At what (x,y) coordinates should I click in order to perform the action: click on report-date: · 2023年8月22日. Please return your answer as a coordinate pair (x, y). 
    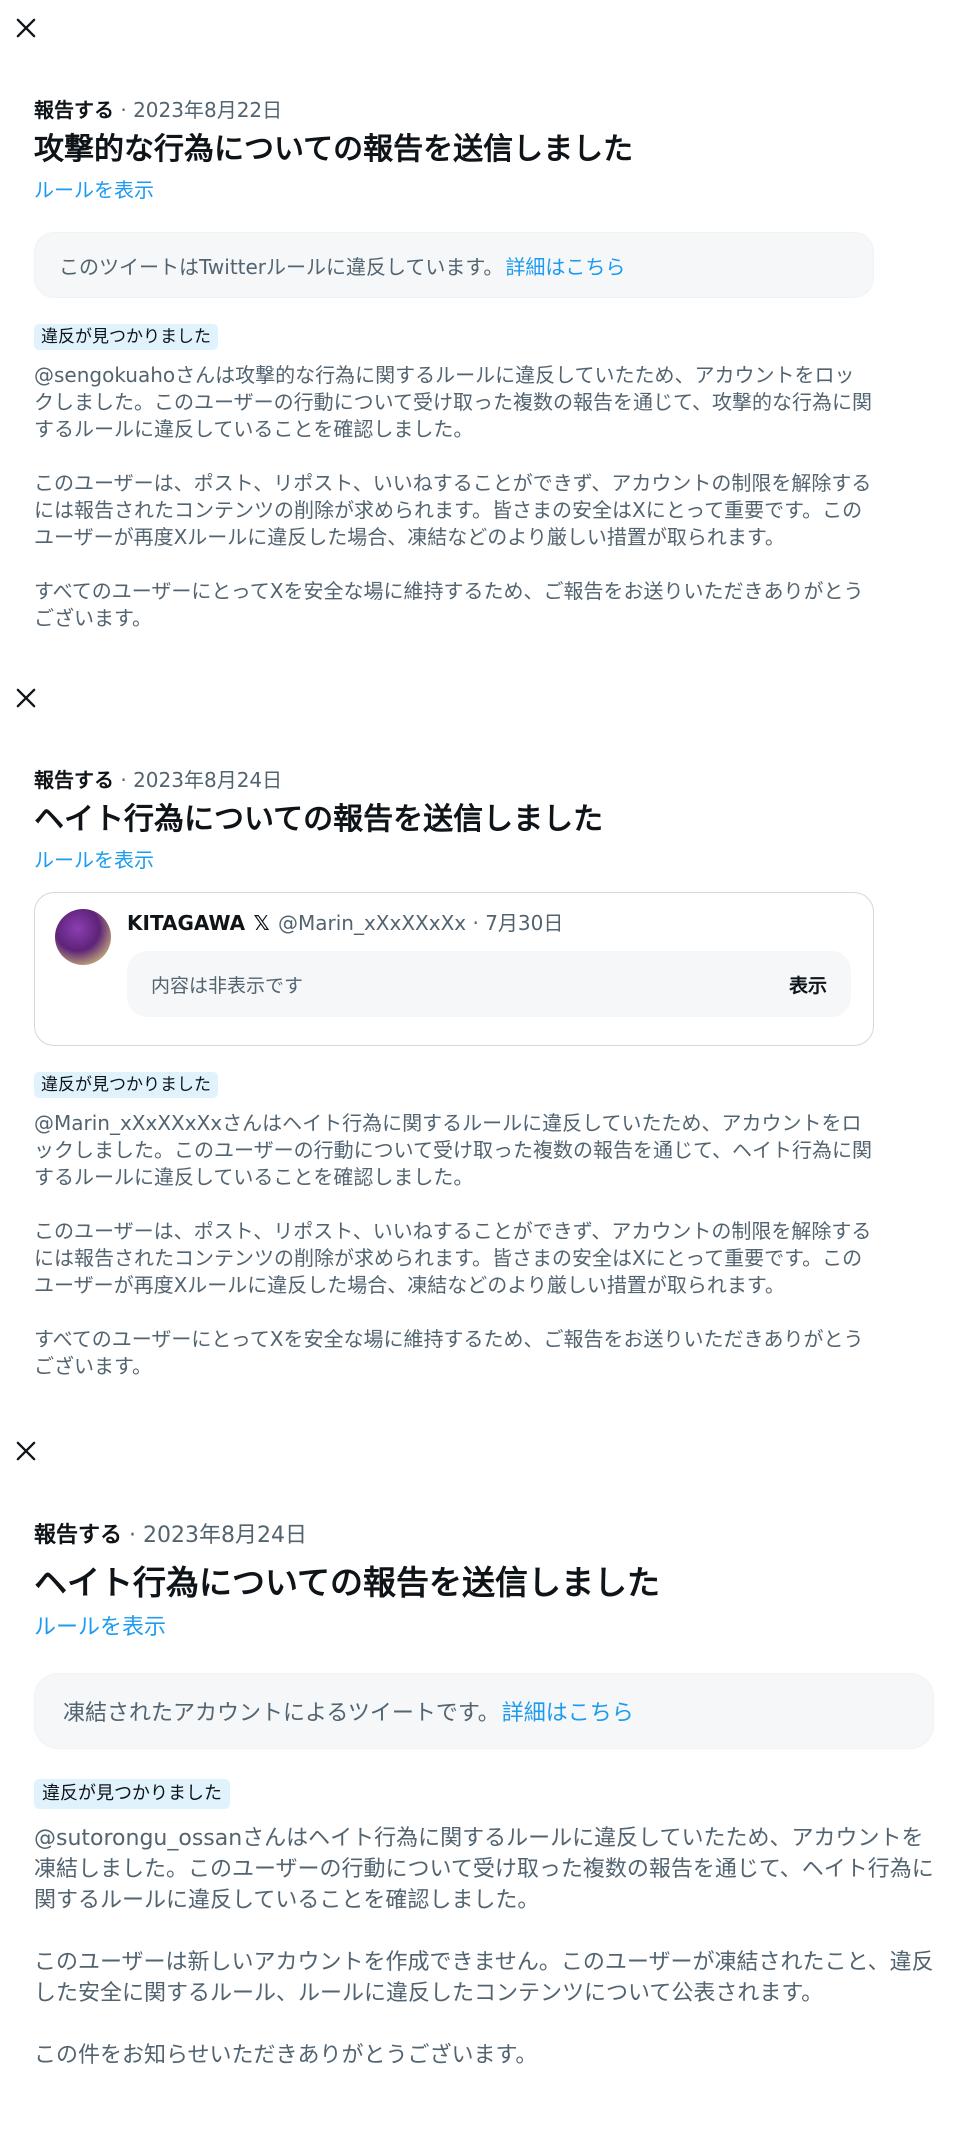
    Looking at the image, I should click on (201, 110).